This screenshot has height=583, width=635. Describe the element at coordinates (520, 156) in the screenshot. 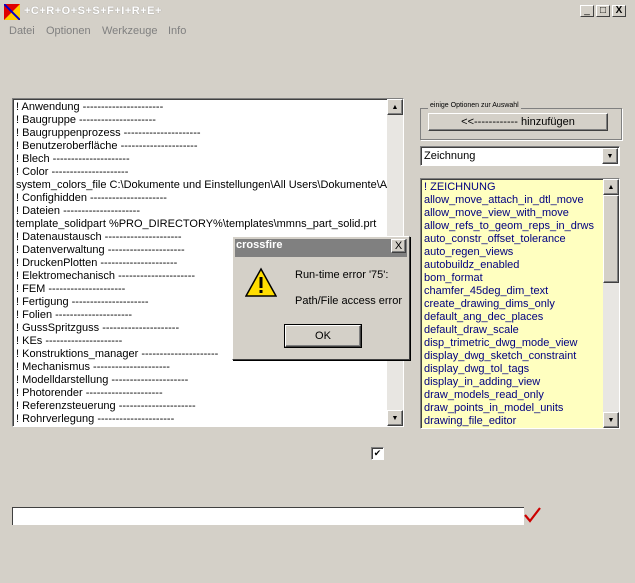

I see `category-select: Zeichnung ▼` at that location.